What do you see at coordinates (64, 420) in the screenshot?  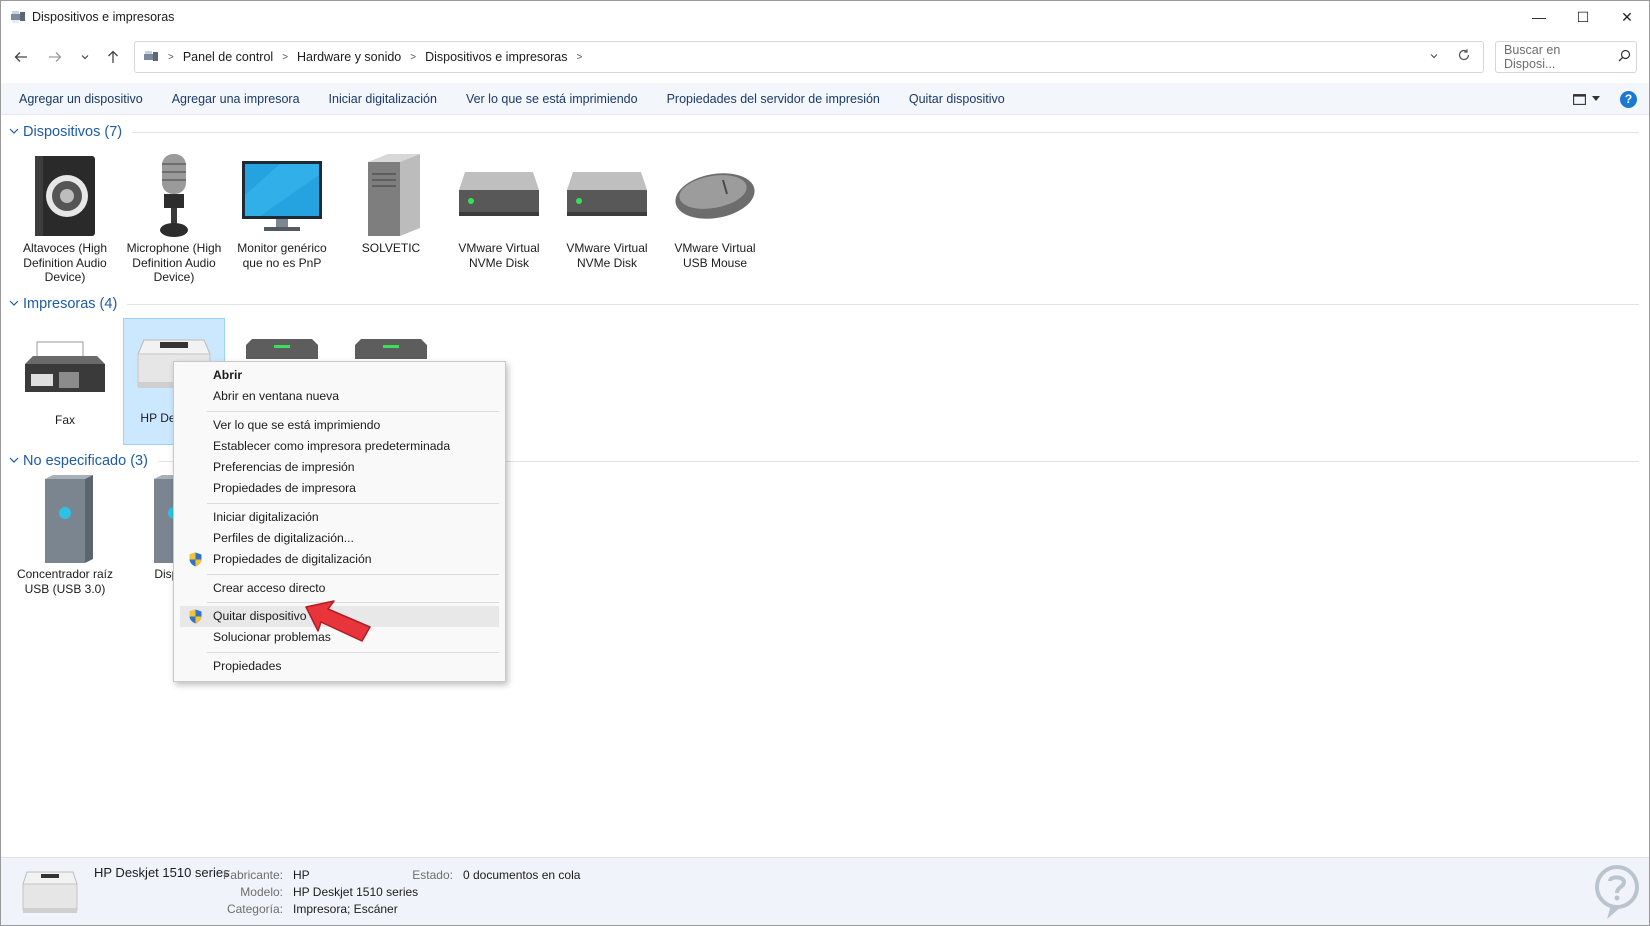 I see `printer-label: Fax` at bounding box center [64, 420].